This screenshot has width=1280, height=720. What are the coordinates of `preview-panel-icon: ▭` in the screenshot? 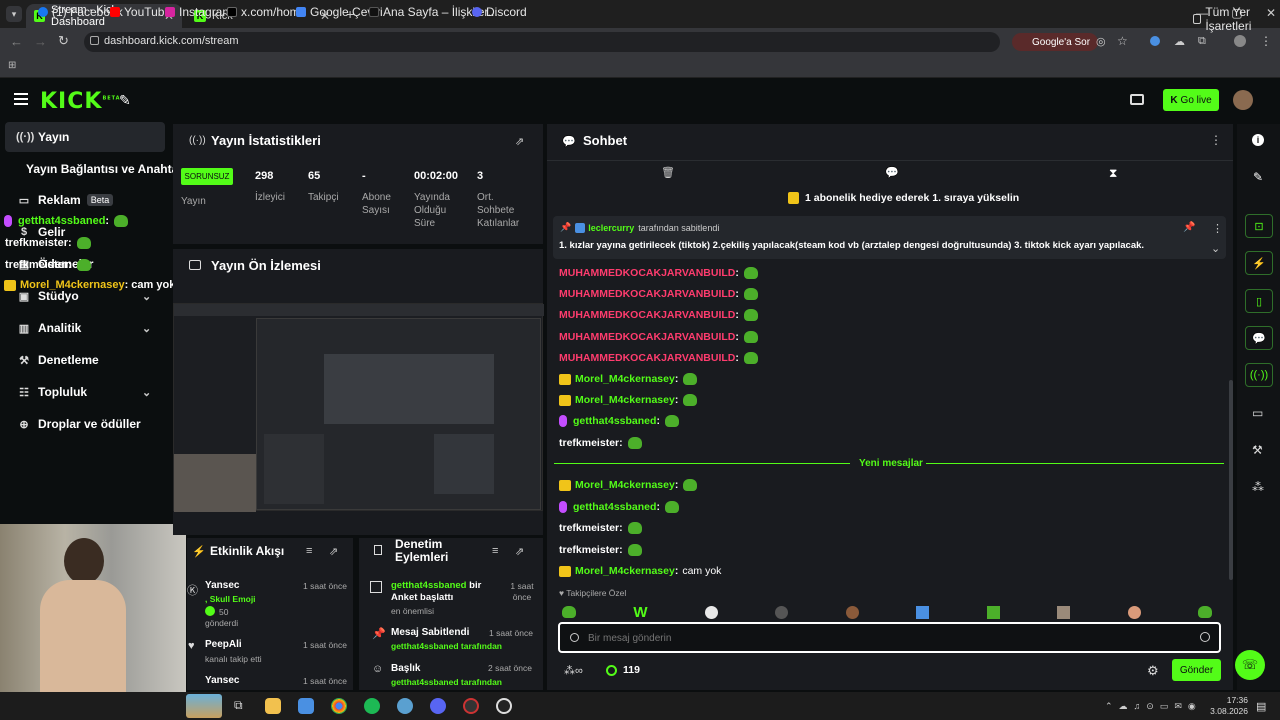 It's located at (1257, 413).